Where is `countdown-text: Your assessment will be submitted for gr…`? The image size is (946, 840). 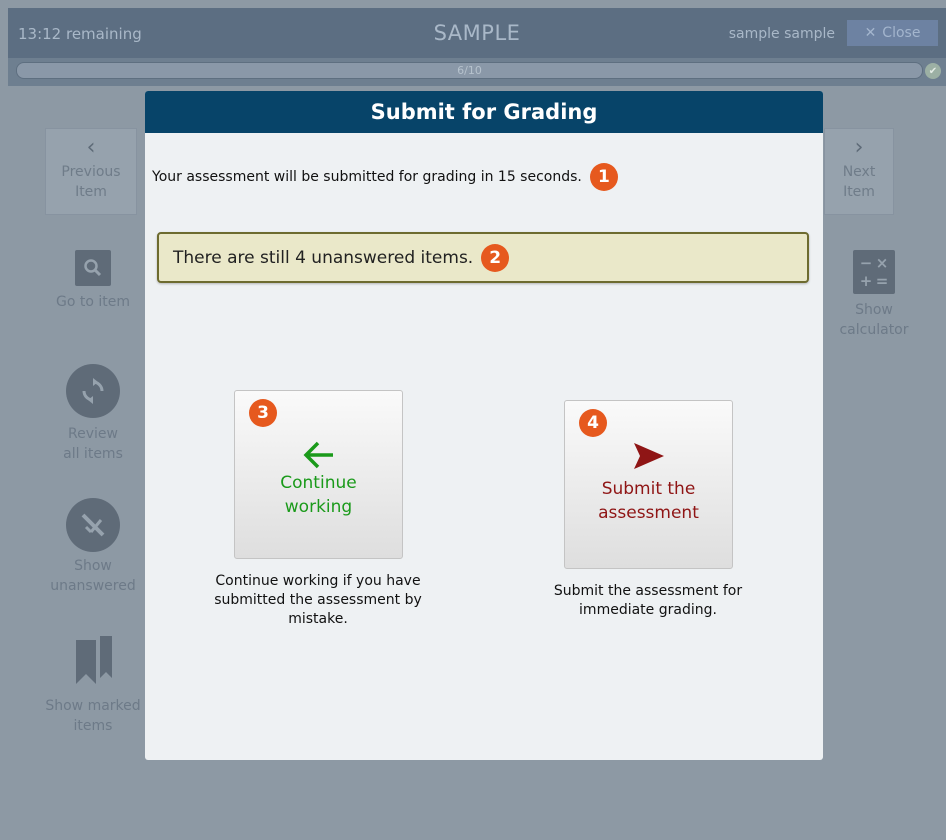 countdown-text: Your assessment will be submitted for gr… is located at coordinates (367, 177).